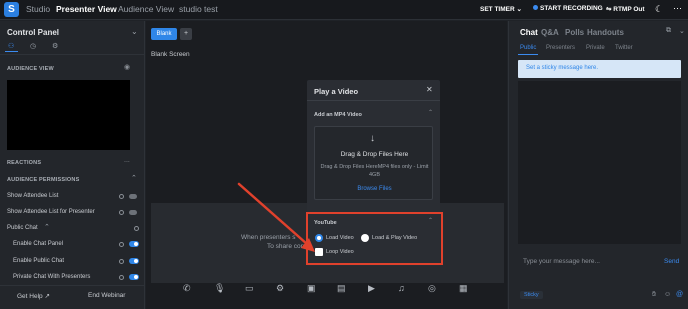  What do you see at coordinates (550, 32) in the screenshot?
I see `tab-qa: Q&A` at bounding box center [550, 32].